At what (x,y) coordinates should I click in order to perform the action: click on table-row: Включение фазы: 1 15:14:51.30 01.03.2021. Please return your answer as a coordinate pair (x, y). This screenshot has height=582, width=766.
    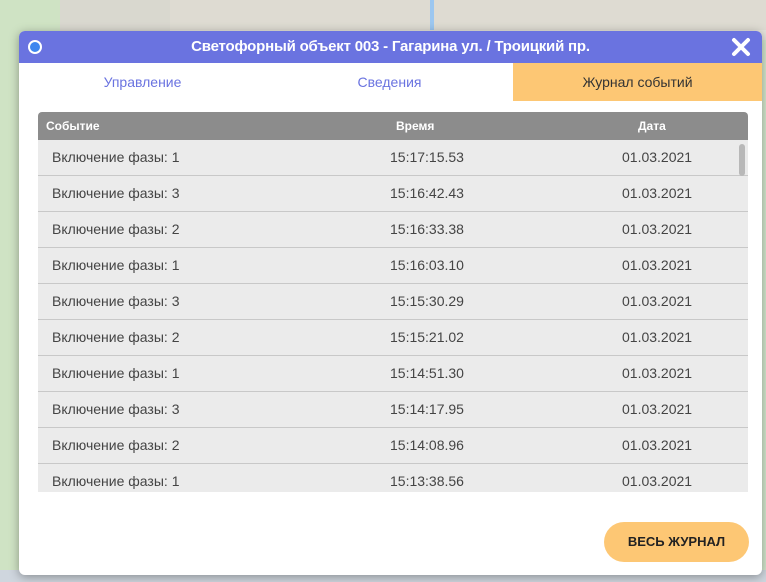
    Looking at the image, I should click on (393, 374).